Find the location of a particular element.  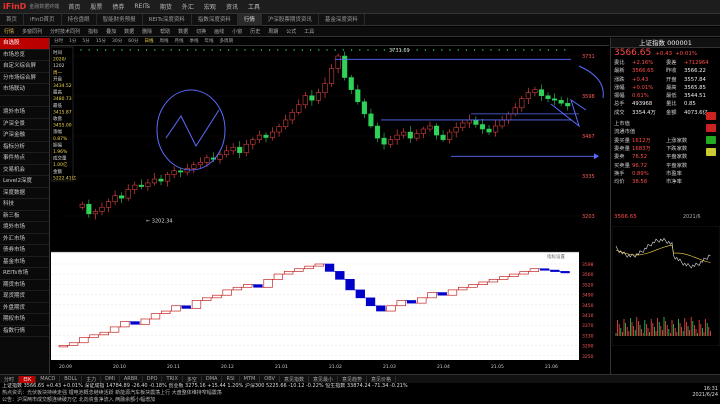

menu-item-reits: REITs is located at coordinates (142, 6).